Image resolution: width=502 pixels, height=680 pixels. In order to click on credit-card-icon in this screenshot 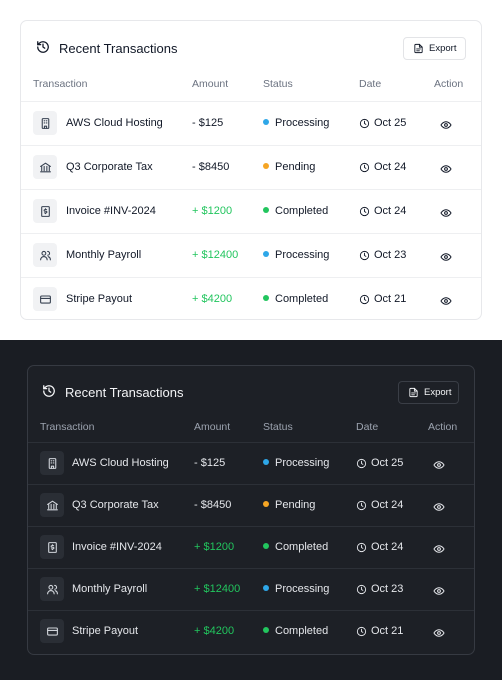, I will do `click(45, 299)`.